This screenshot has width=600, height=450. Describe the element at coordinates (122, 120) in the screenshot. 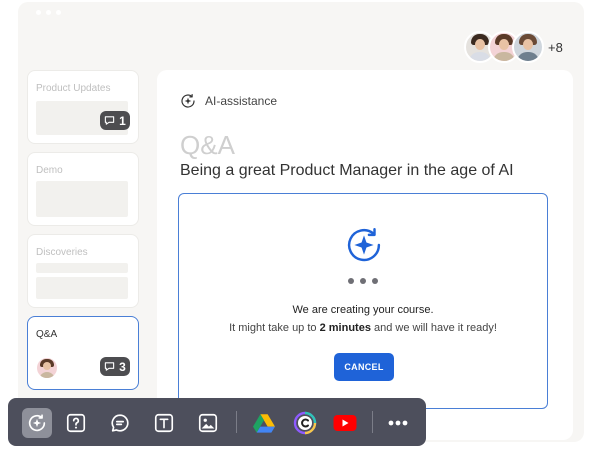

I see `comment-count: 1` at that location.